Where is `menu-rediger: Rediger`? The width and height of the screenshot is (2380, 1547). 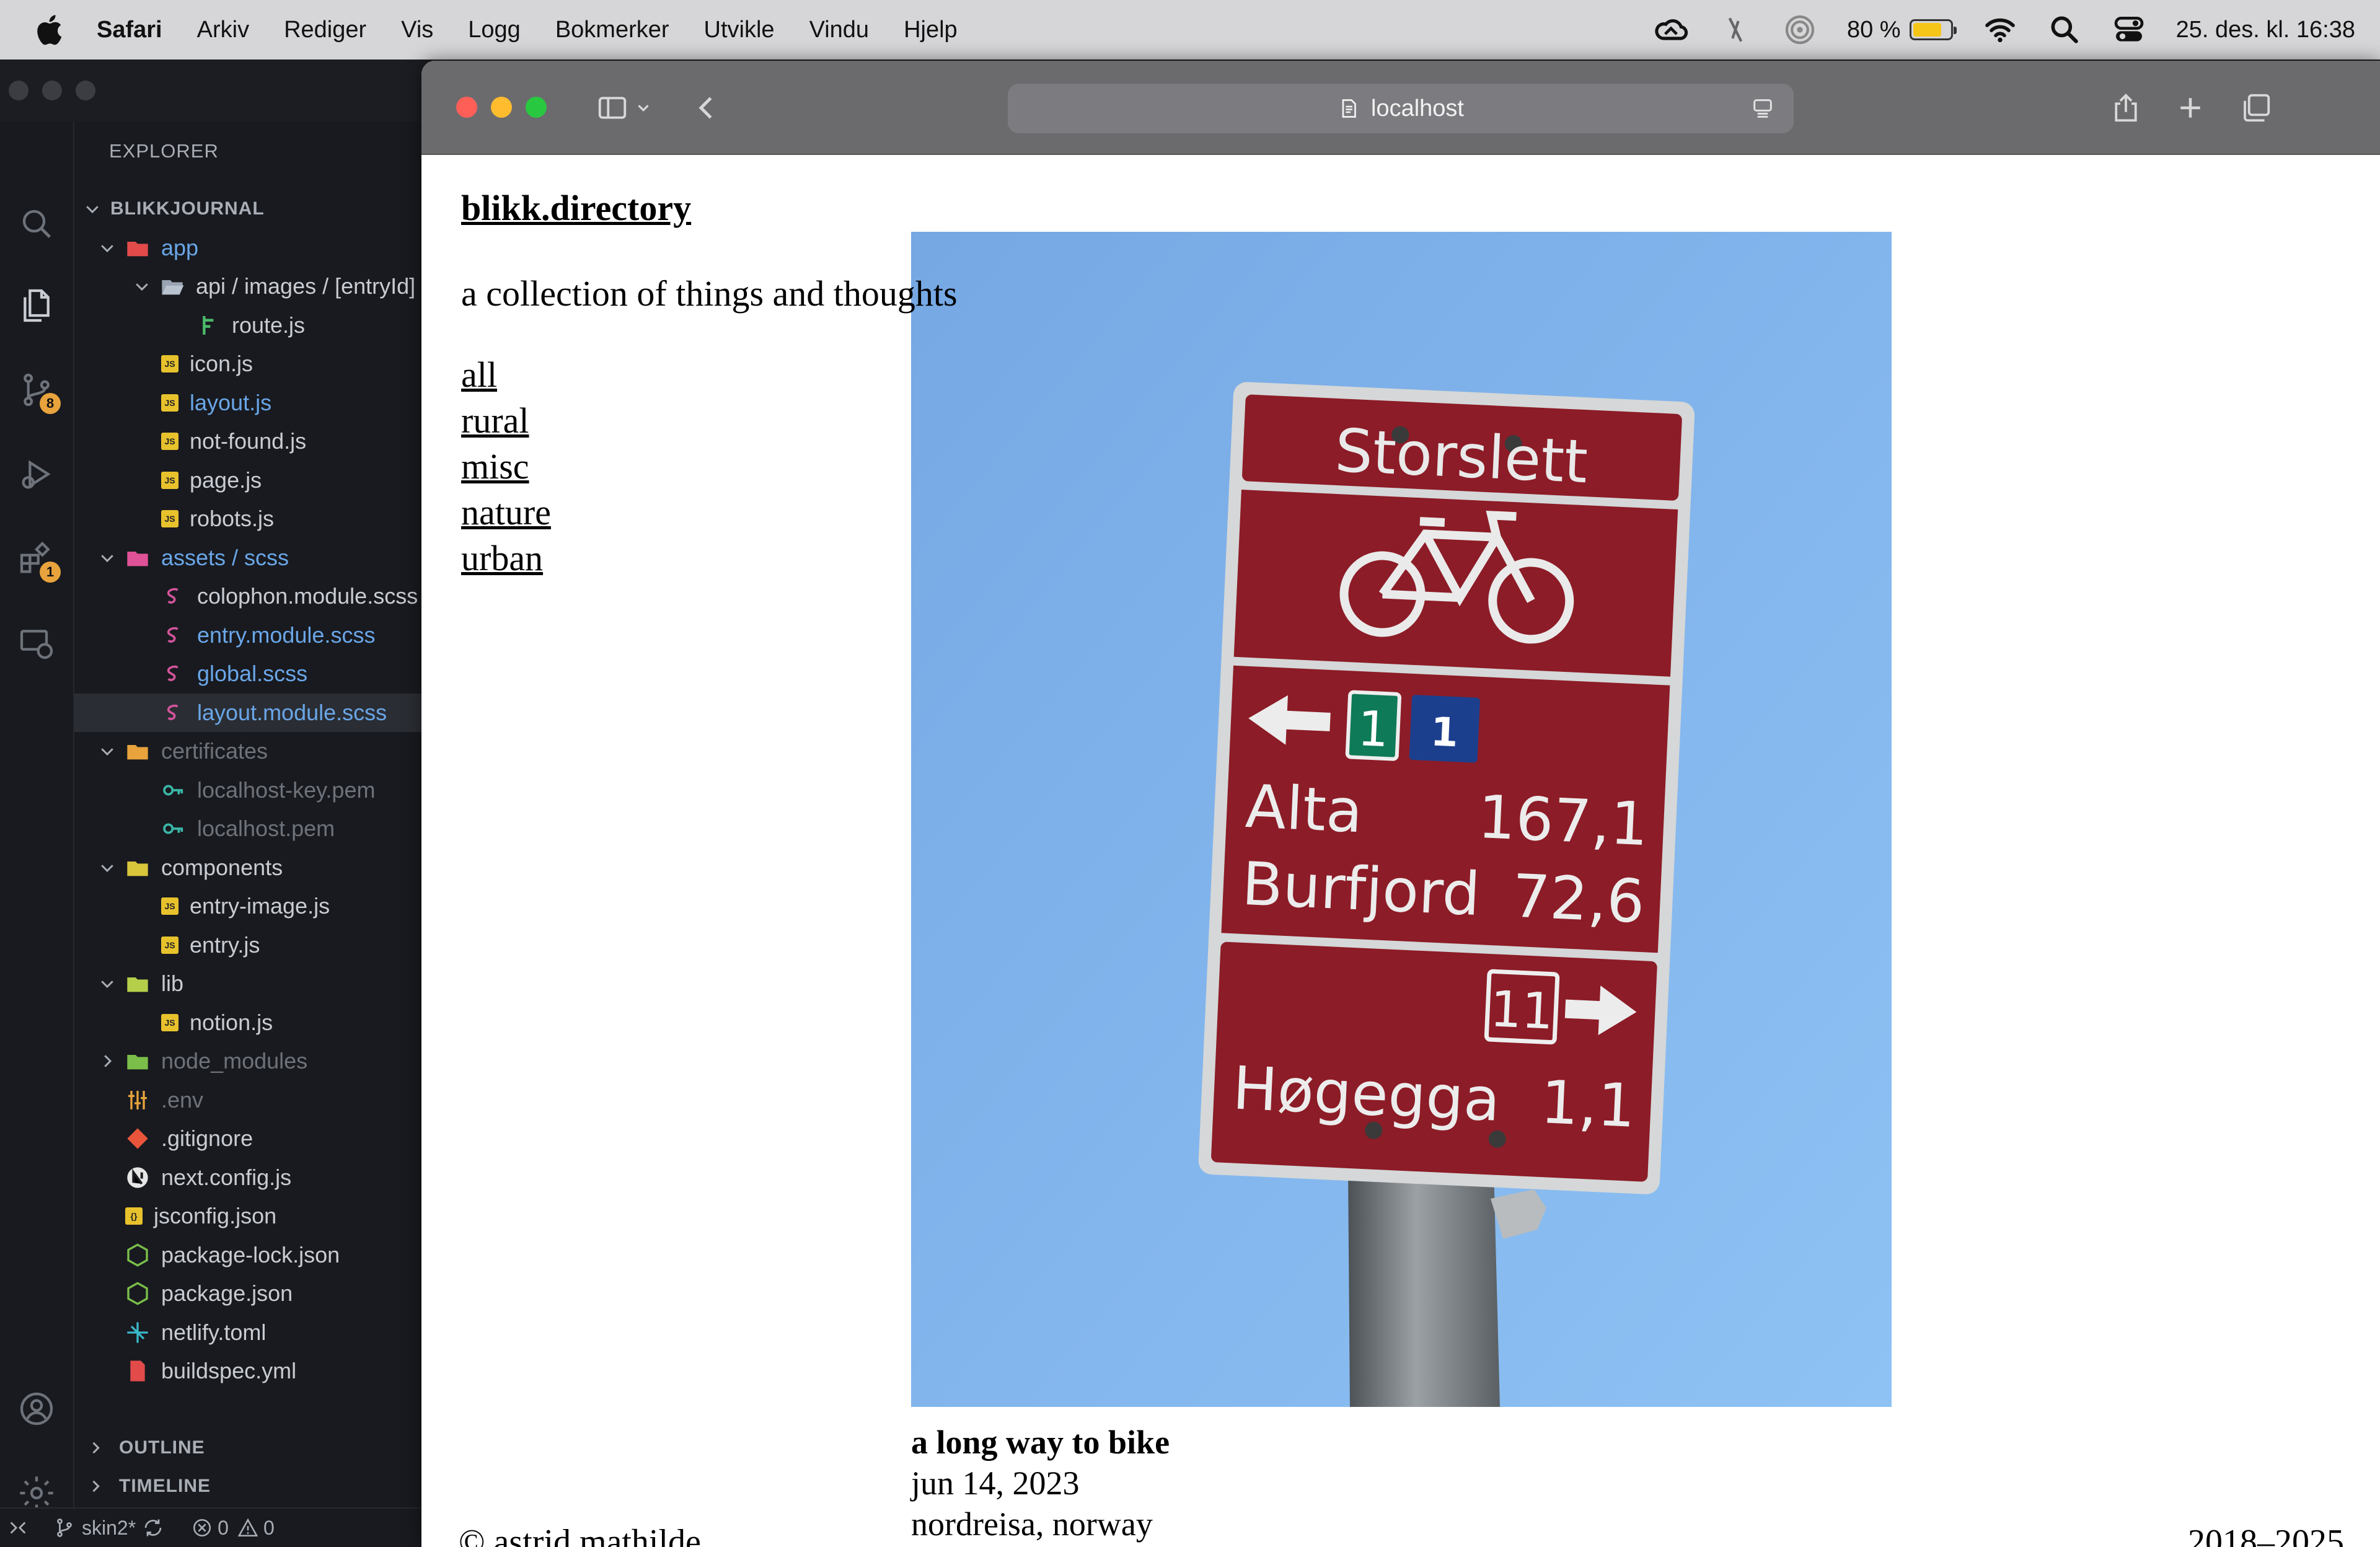 menu-rediger: Rediger is located at coordinates (325, 30).